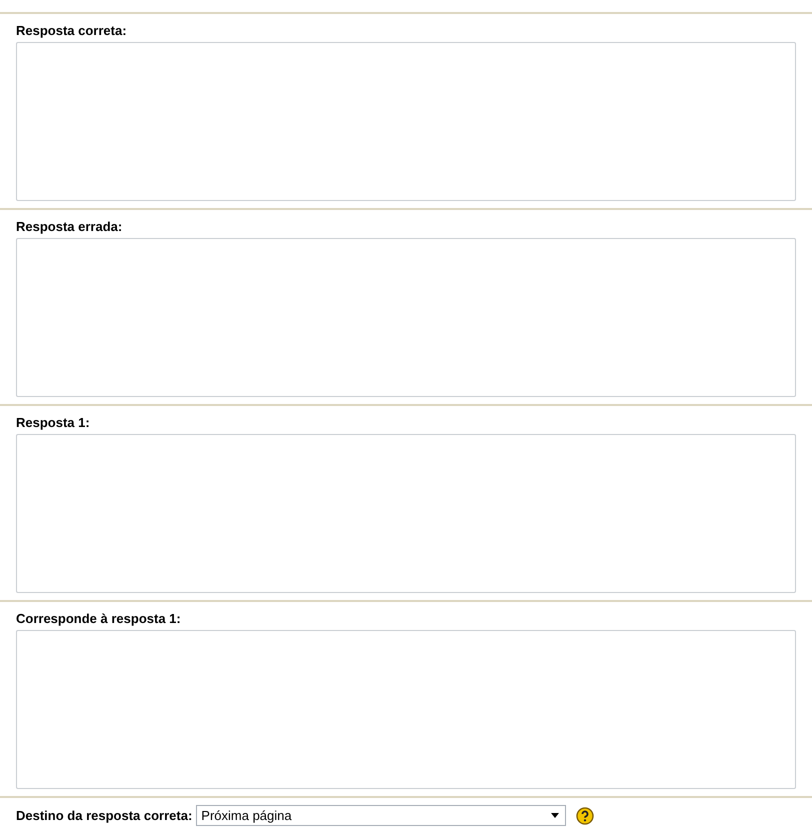  I want to click on field-label: Destino da resposta correta:, so click(104, 816).